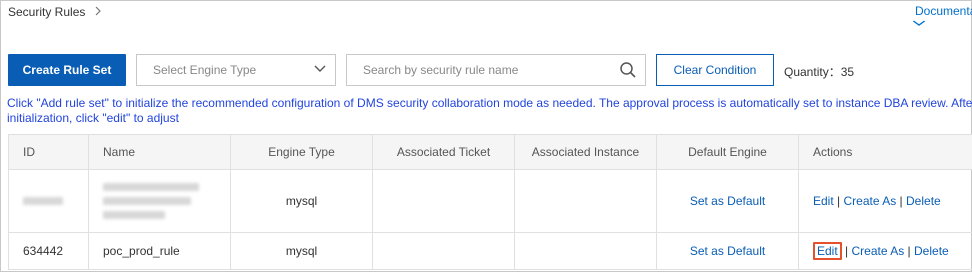 The width and height of the screenshot is (972, 272). I want to click on column-header-default-engine: Default Engine, so click(727, 152).